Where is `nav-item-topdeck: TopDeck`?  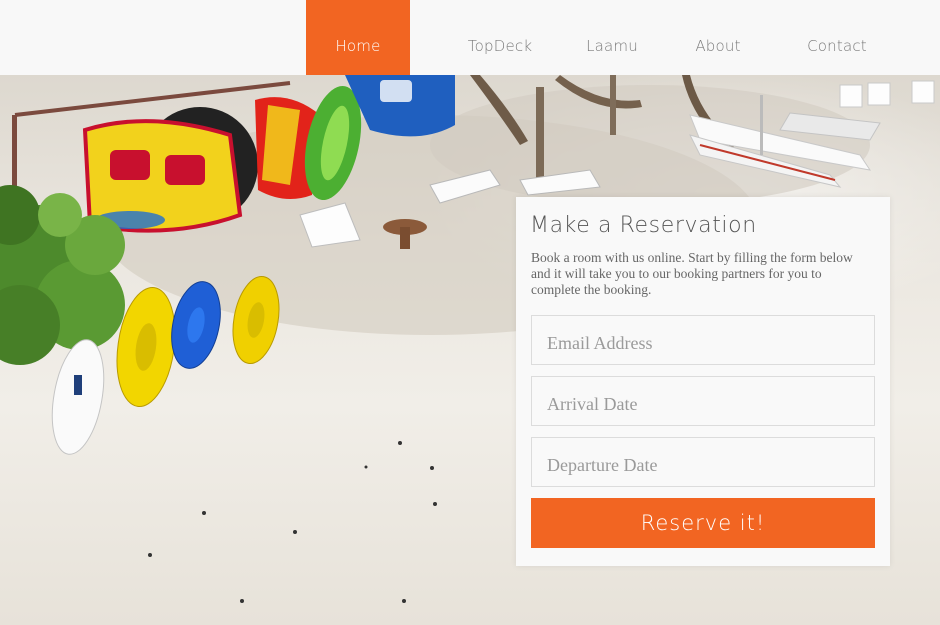
nav-item-topdeck: TopDeck is located at coordinates (500, 37).